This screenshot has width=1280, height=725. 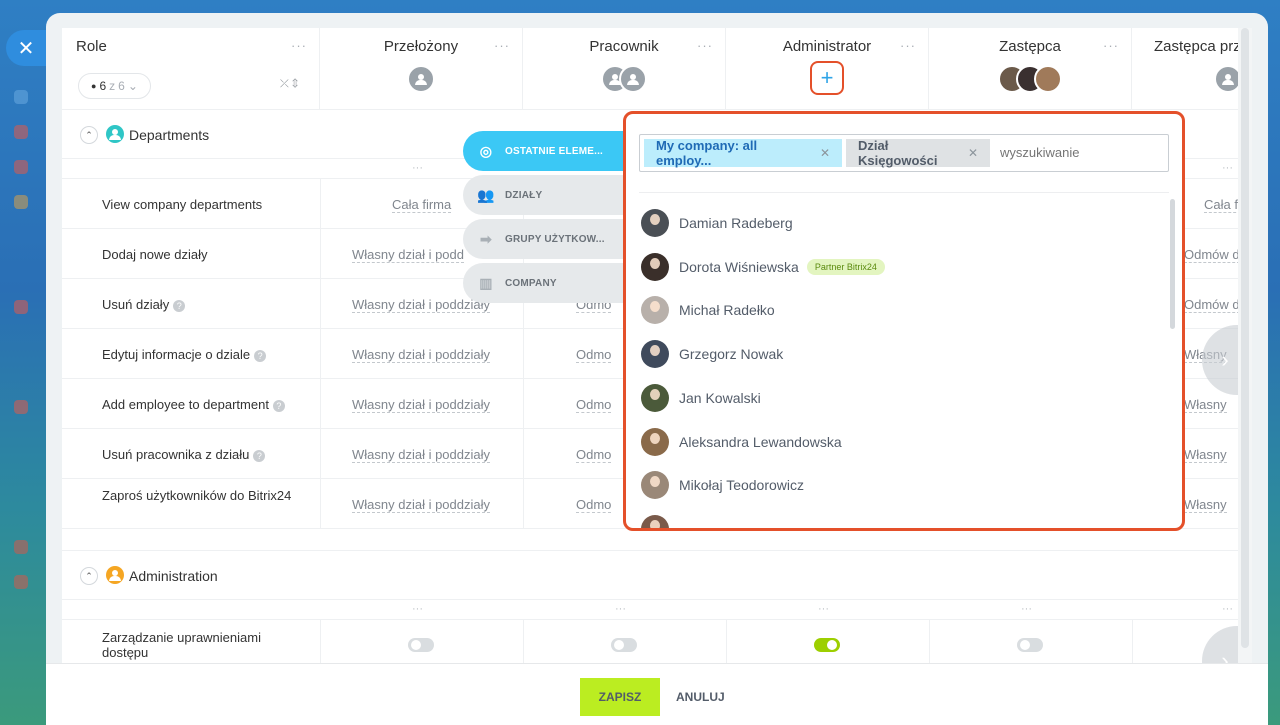 I want to click on row-label-text: Edytuj informacje o dziale, so click(x=176, y=354).